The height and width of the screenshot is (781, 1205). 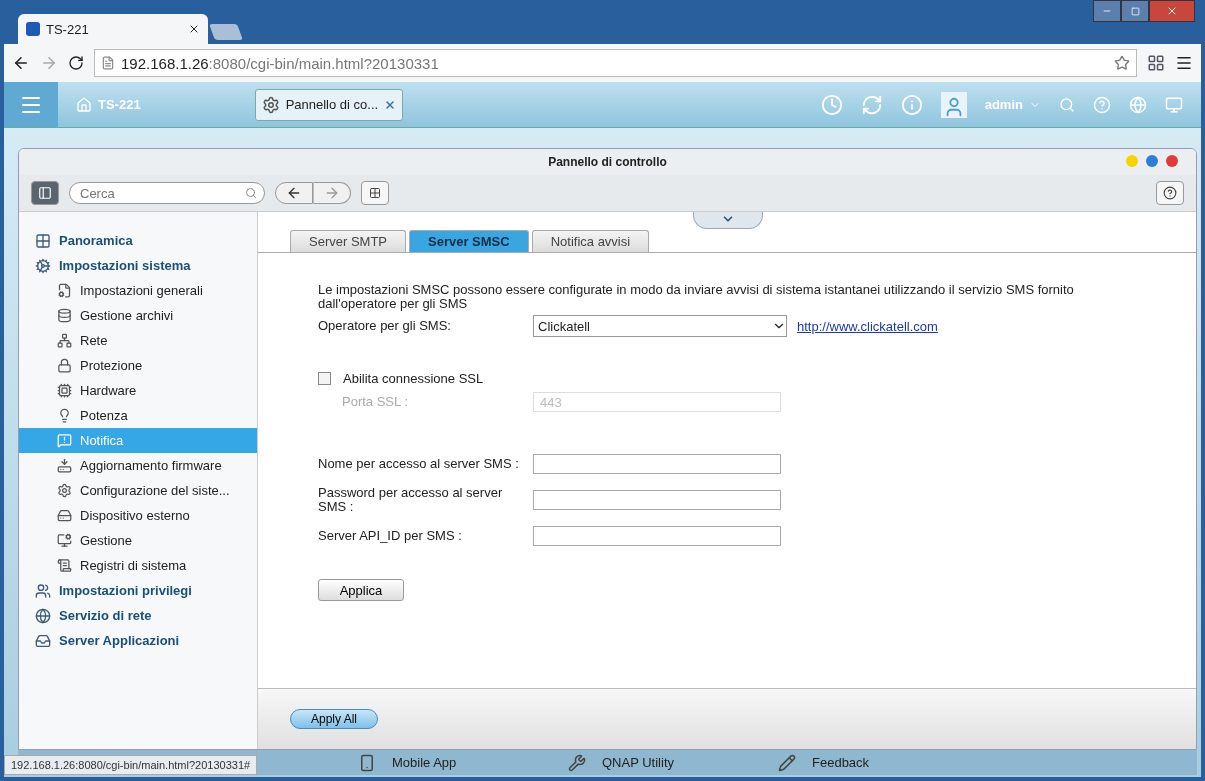 What do you see at coordinates (138, 365) in the screenshot?
I see `sidebar-item: Protezione` at bounding box center [138, 365].